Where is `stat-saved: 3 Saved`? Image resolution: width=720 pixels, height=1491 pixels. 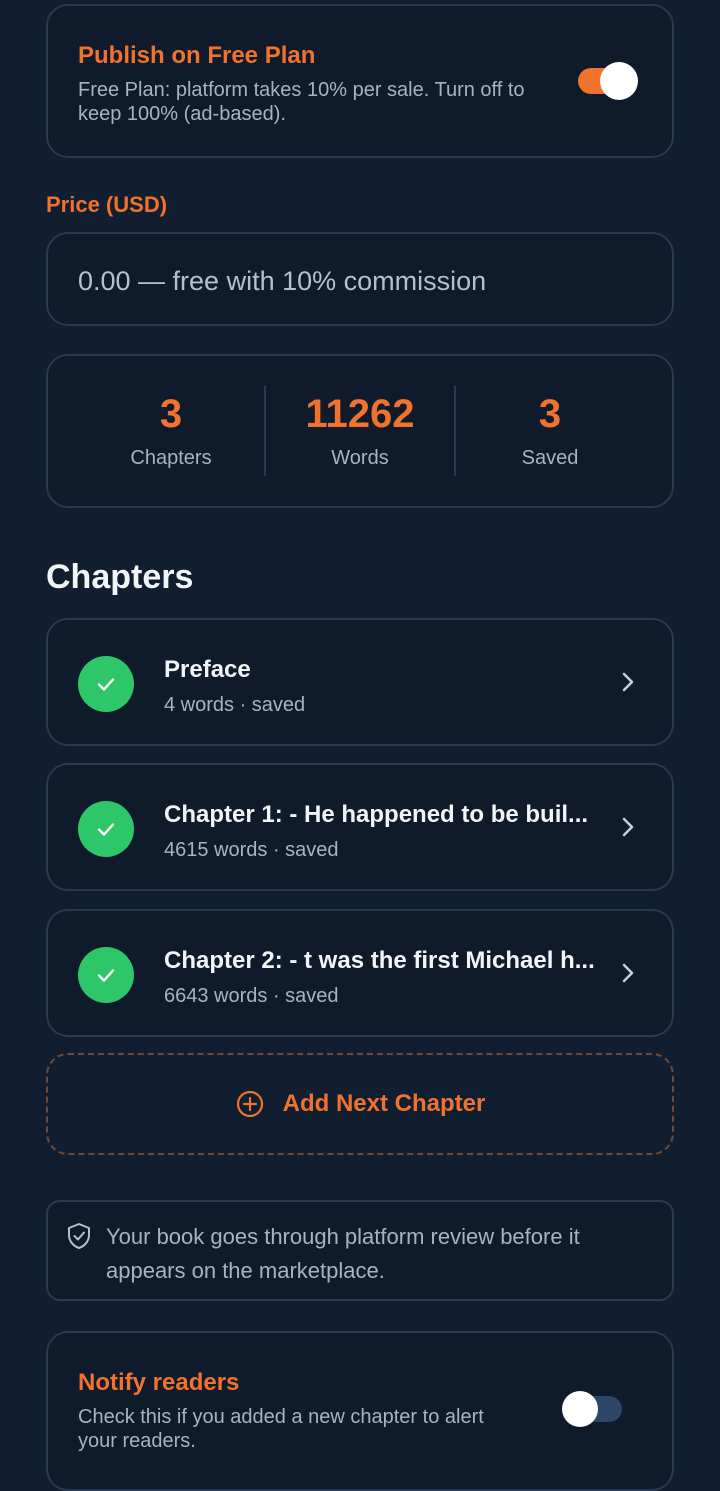 stat-saved: 3 Saved is located at coordinates (550, 413).